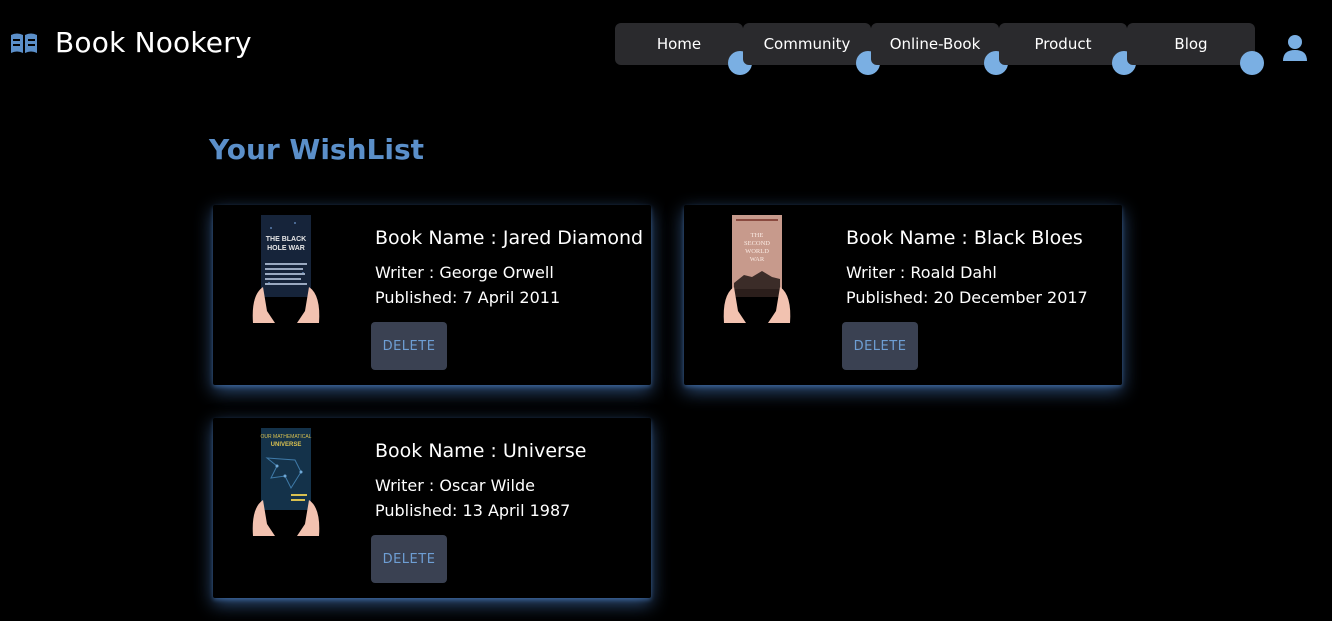 The image size is (1332, 621). I want to click on cover-title-line: THE, so click(757, 235).